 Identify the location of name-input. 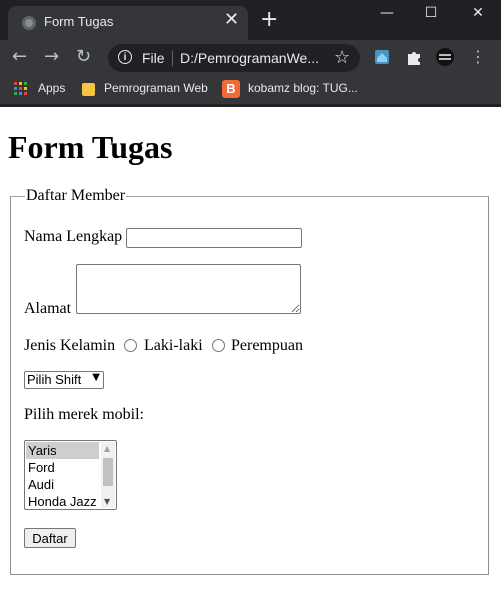
(214, 238).